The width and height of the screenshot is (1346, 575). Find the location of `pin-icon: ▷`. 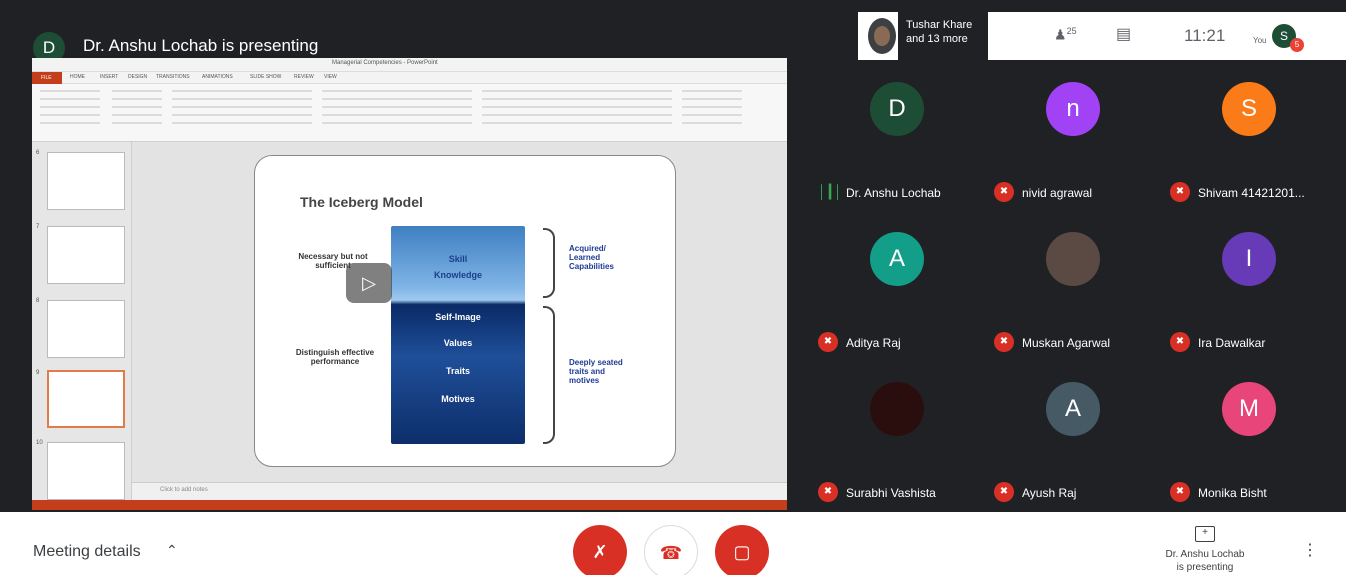

pin-icon: ▷ is located at coordinates (369, 283).